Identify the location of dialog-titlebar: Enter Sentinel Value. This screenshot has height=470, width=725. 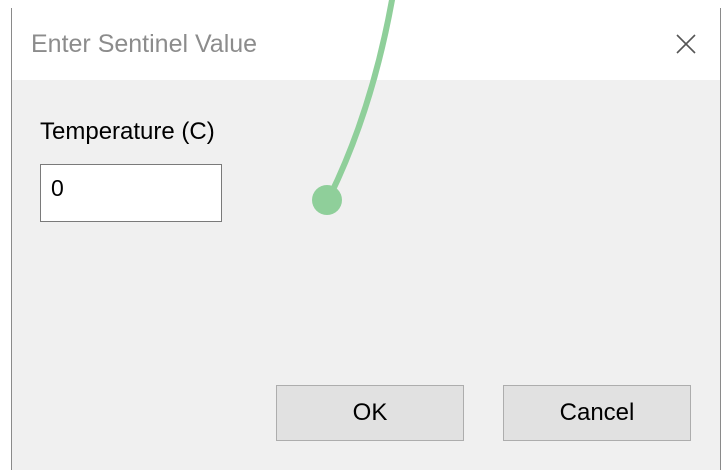
(366, 44).